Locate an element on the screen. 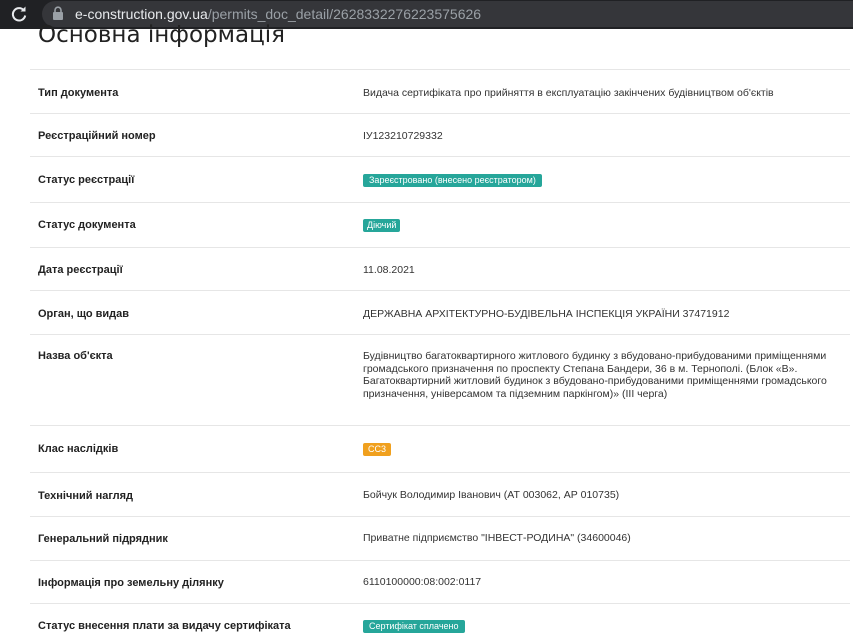  label-doc-type: Тип документа is located at coordinates (78, 93).